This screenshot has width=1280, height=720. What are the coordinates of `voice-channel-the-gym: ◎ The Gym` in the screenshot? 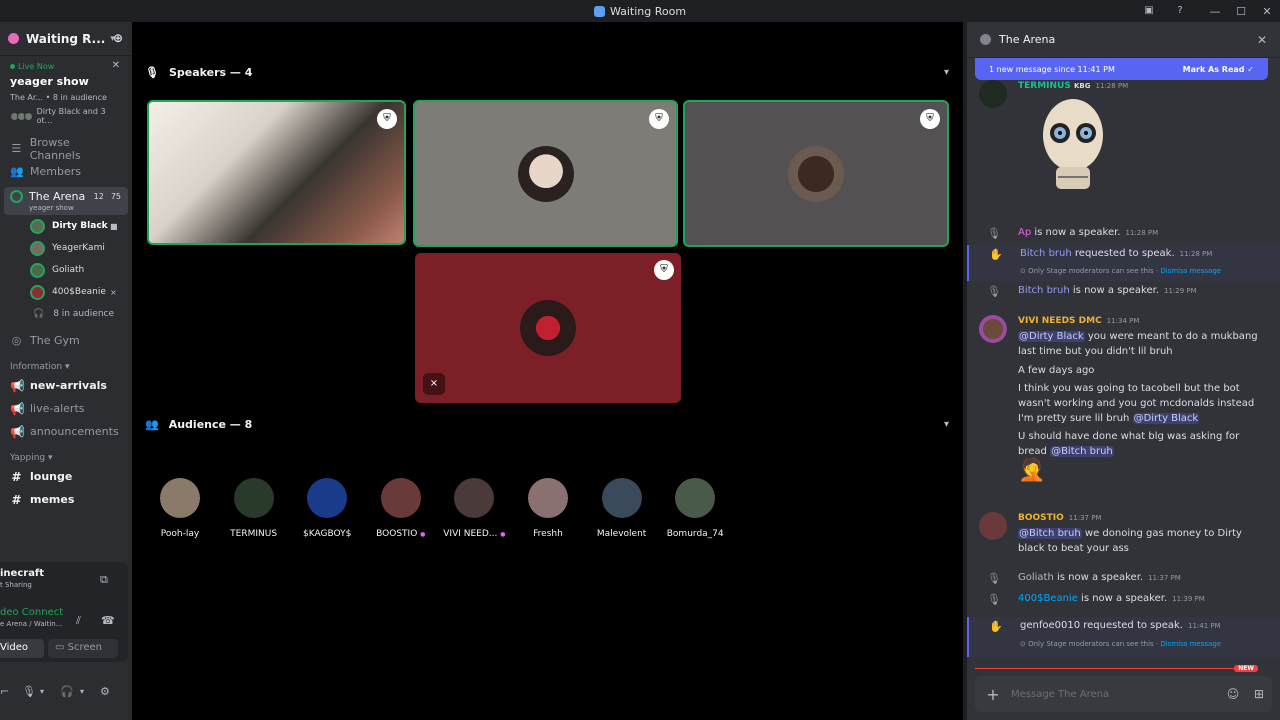 It's located at (66, 340).